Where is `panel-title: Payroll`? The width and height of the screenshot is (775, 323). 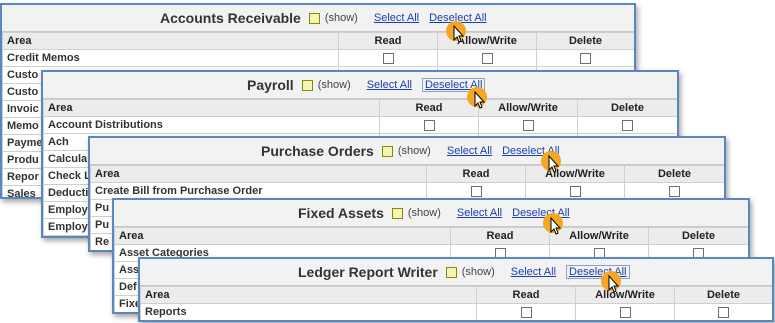 panel-title: Payroll is located at coordinates (270, 85).